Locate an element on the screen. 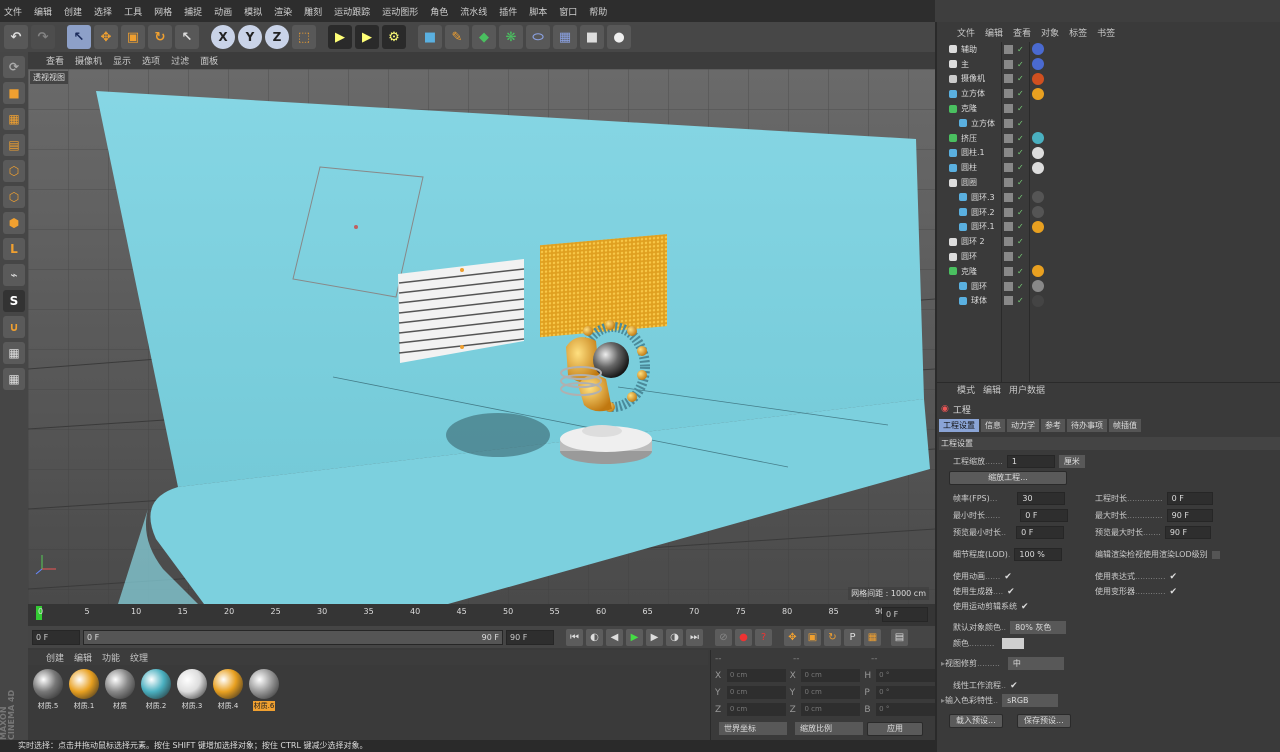  start-frame-field: 0 F is located at coordinates (56, 637).